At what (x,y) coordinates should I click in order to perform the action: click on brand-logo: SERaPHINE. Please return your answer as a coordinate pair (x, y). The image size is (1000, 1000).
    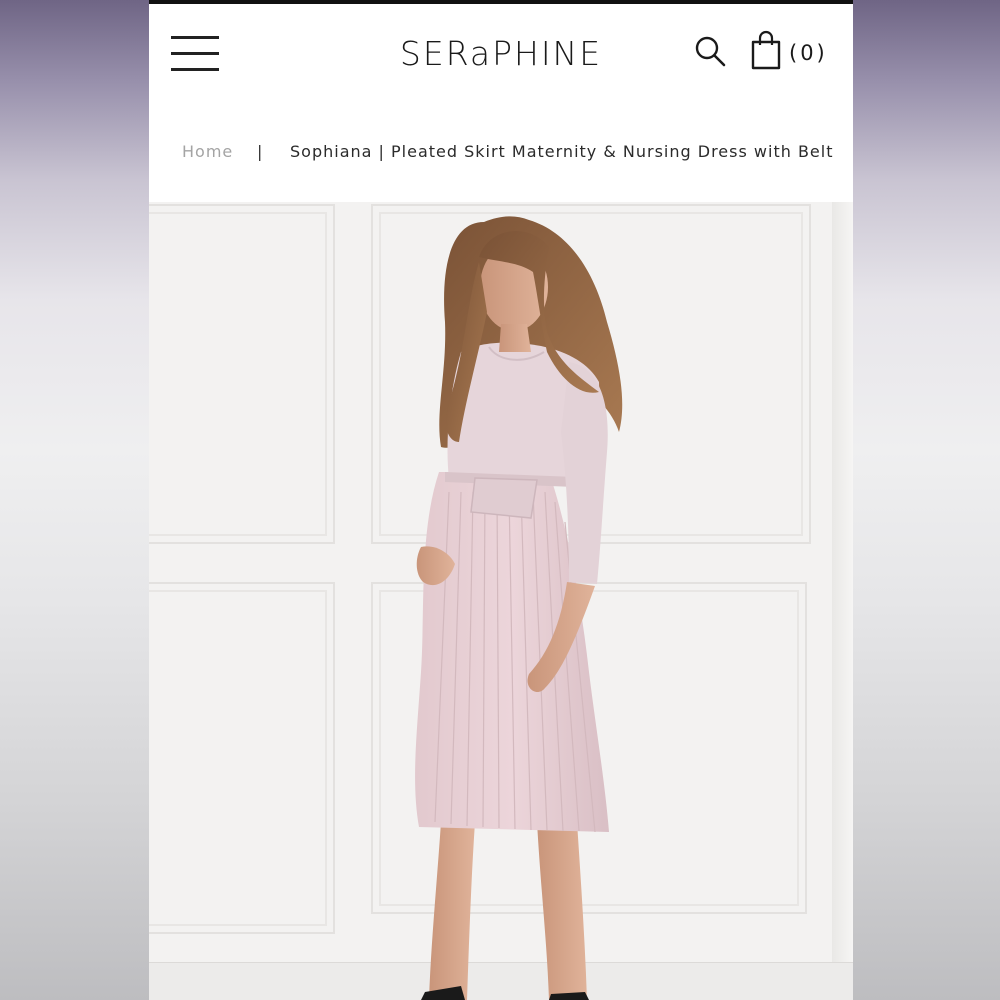
    Looking at the image, I should click on (501, 53).